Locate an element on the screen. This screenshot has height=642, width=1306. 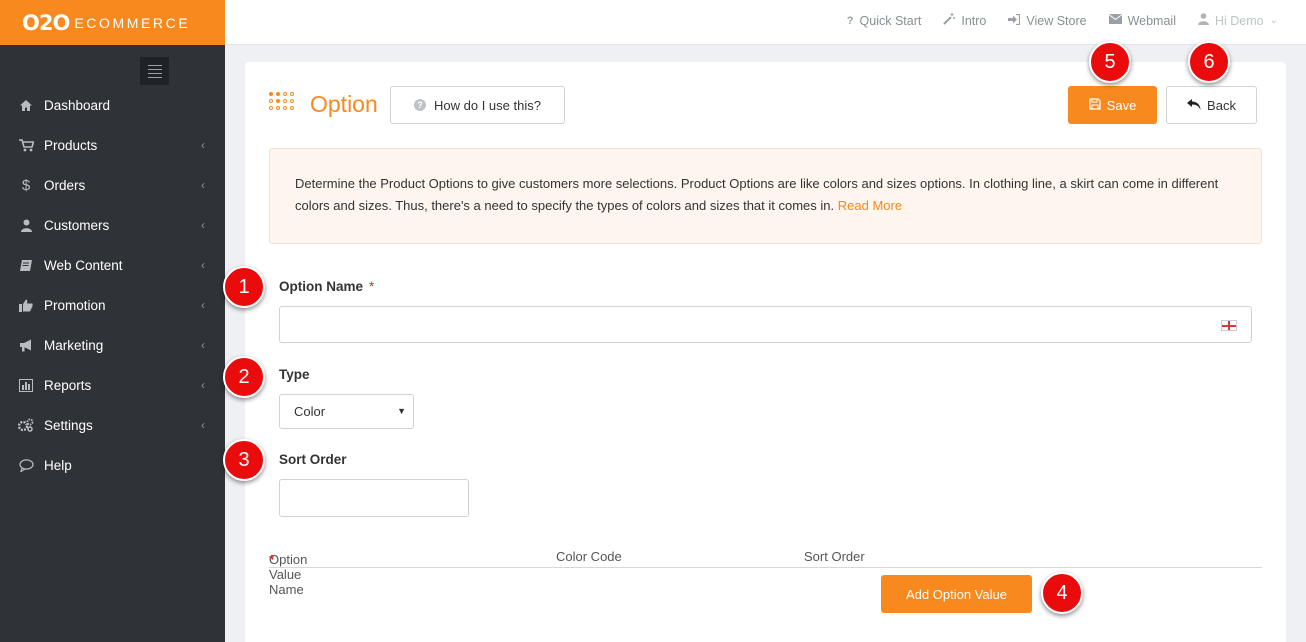
sidebar-item-label: Help is located at coordinates (58, 465).